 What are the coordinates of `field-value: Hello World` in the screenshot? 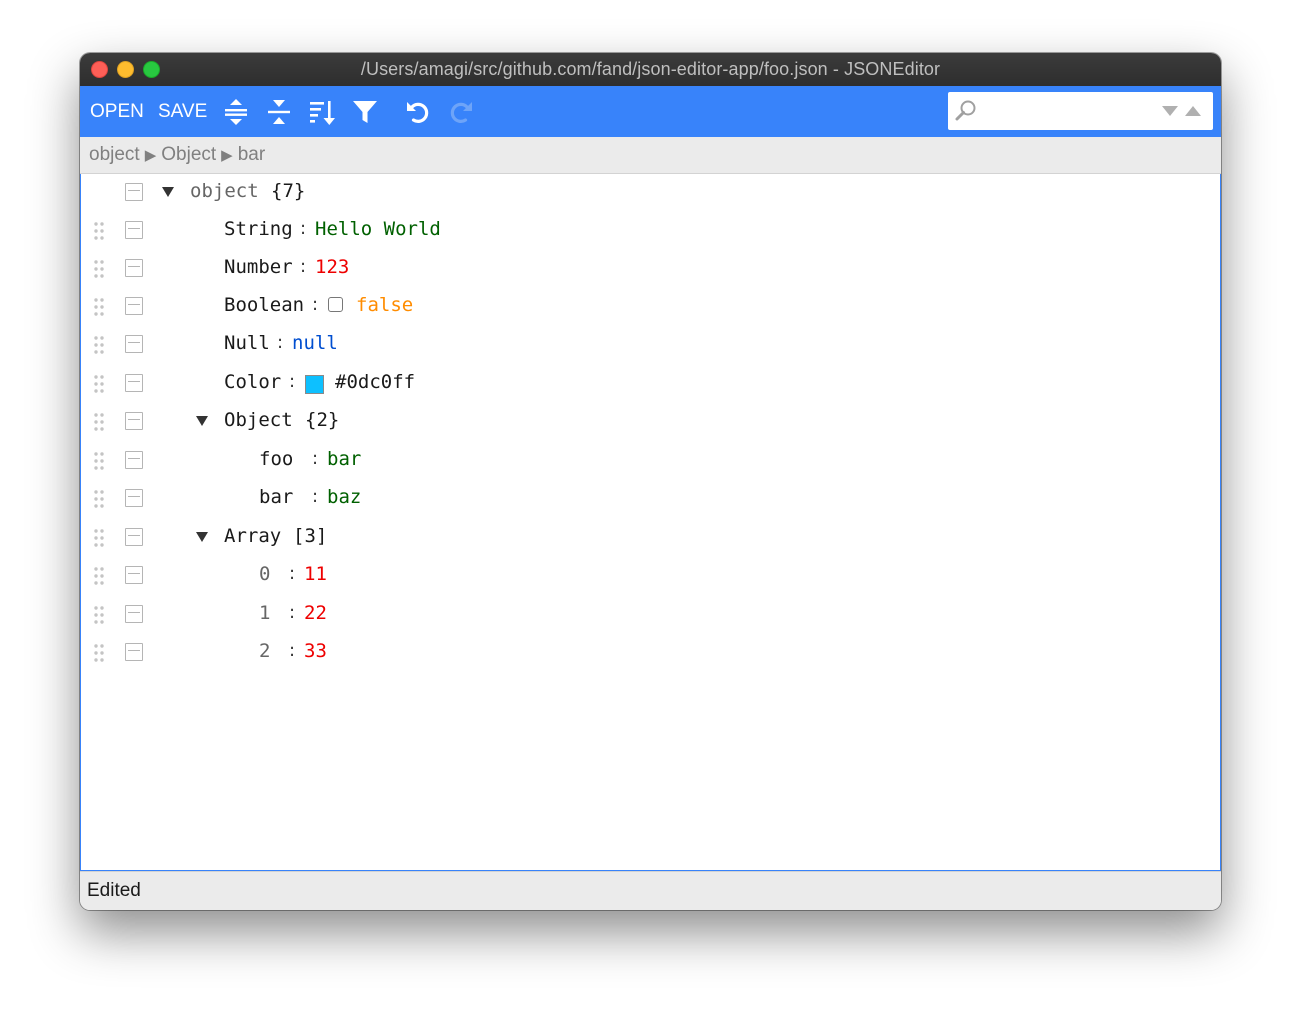 It's located at (378, 229).